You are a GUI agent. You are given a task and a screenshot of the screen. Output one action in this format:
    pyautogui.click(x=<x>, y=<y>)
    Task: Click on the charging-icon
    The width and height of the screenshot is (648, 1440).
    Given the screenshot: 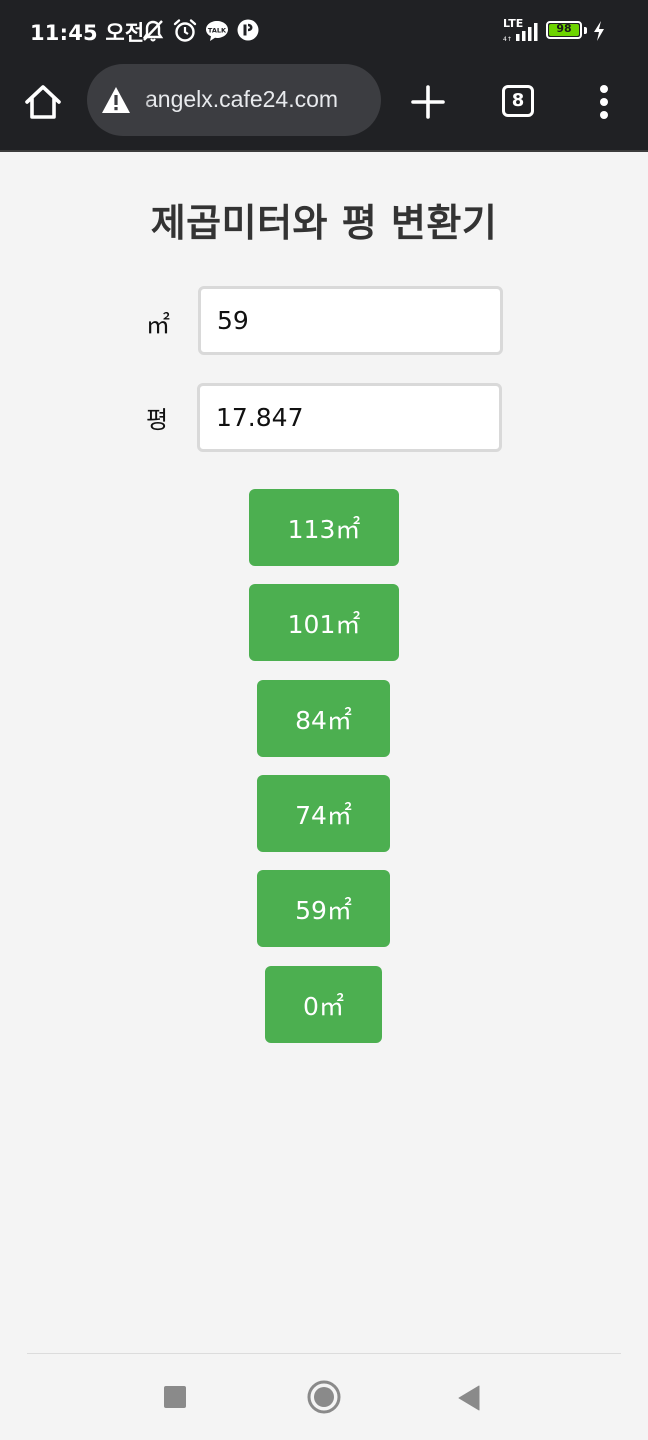 What is the action you would take?
    pyautogui.click(x=599, y=31)
    